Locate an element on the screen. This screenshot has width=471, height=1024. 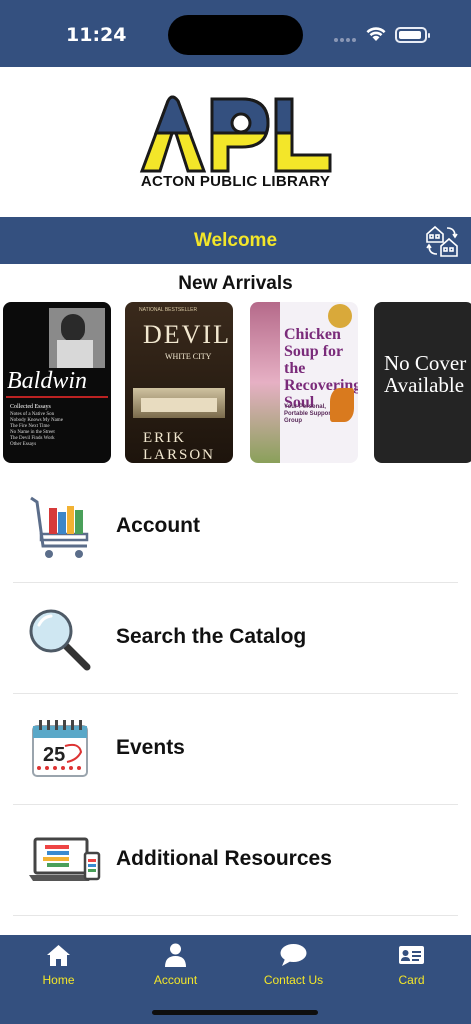
book-subtitle: Collected Essays is located at coordinates (30, 407).